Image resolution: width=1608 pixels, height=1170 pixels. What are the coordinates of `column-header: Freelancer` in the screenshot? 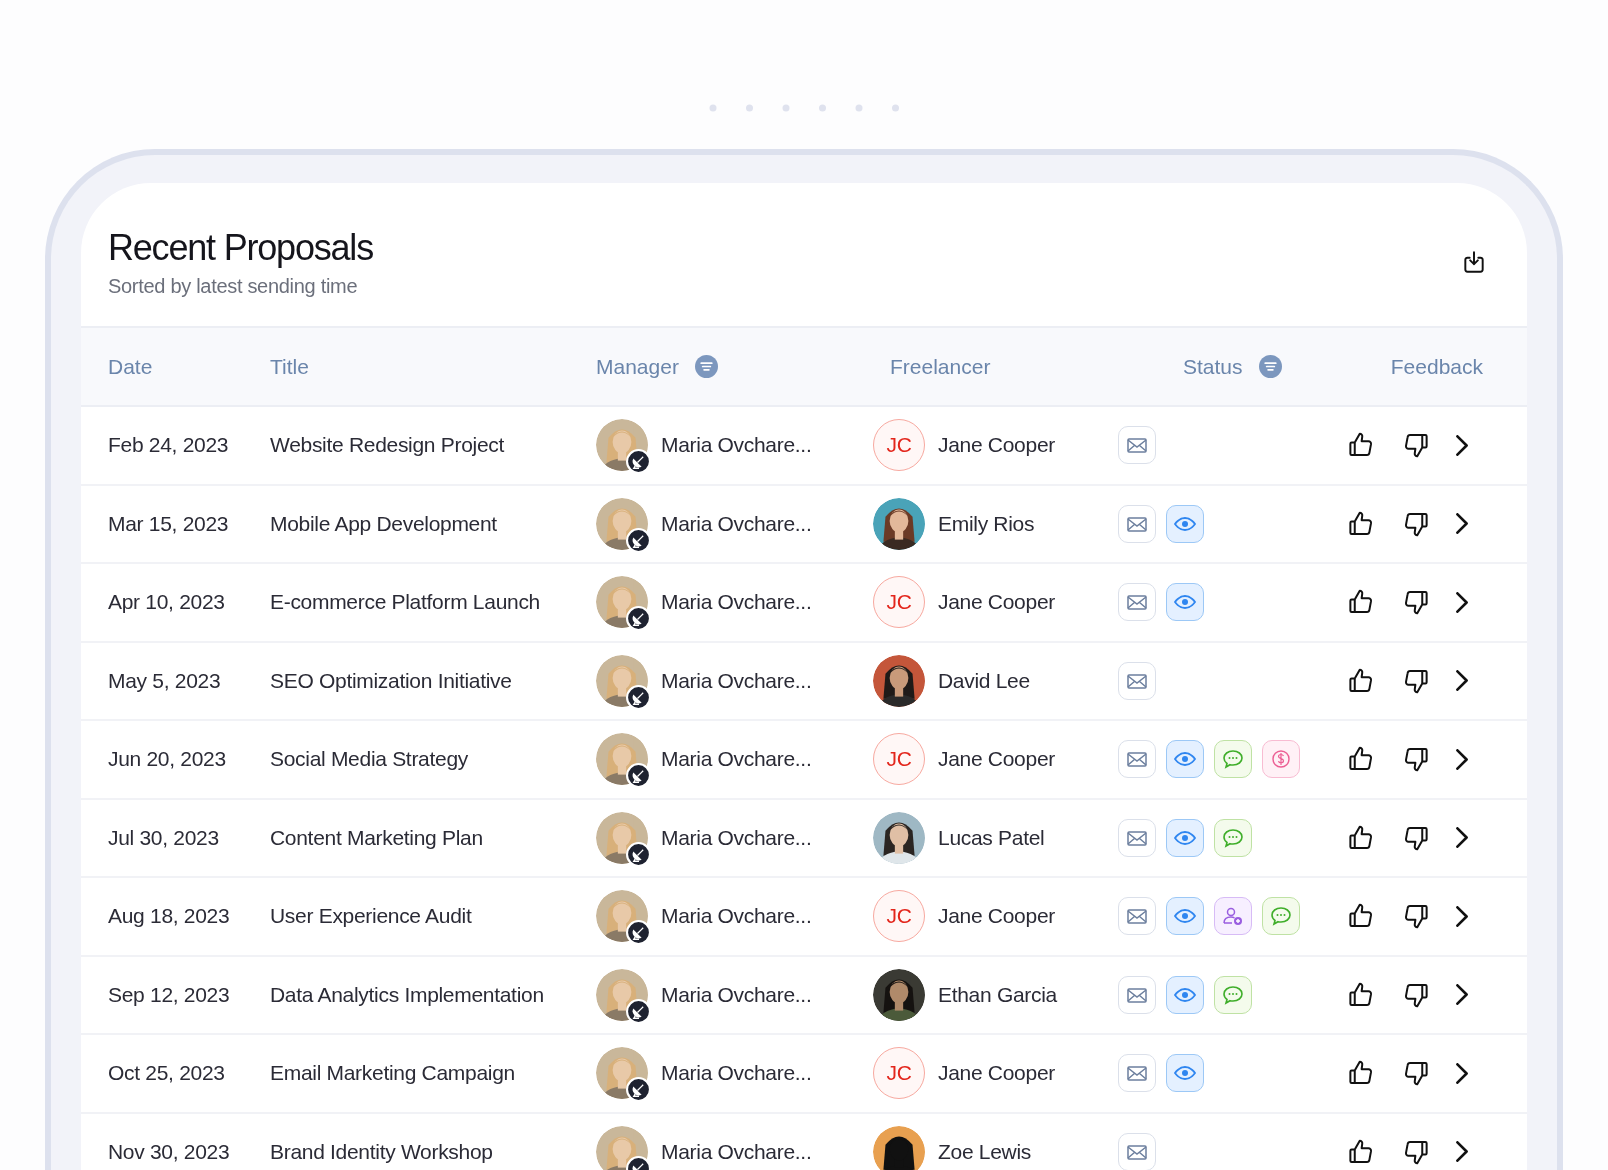 It's located at (940, 366).